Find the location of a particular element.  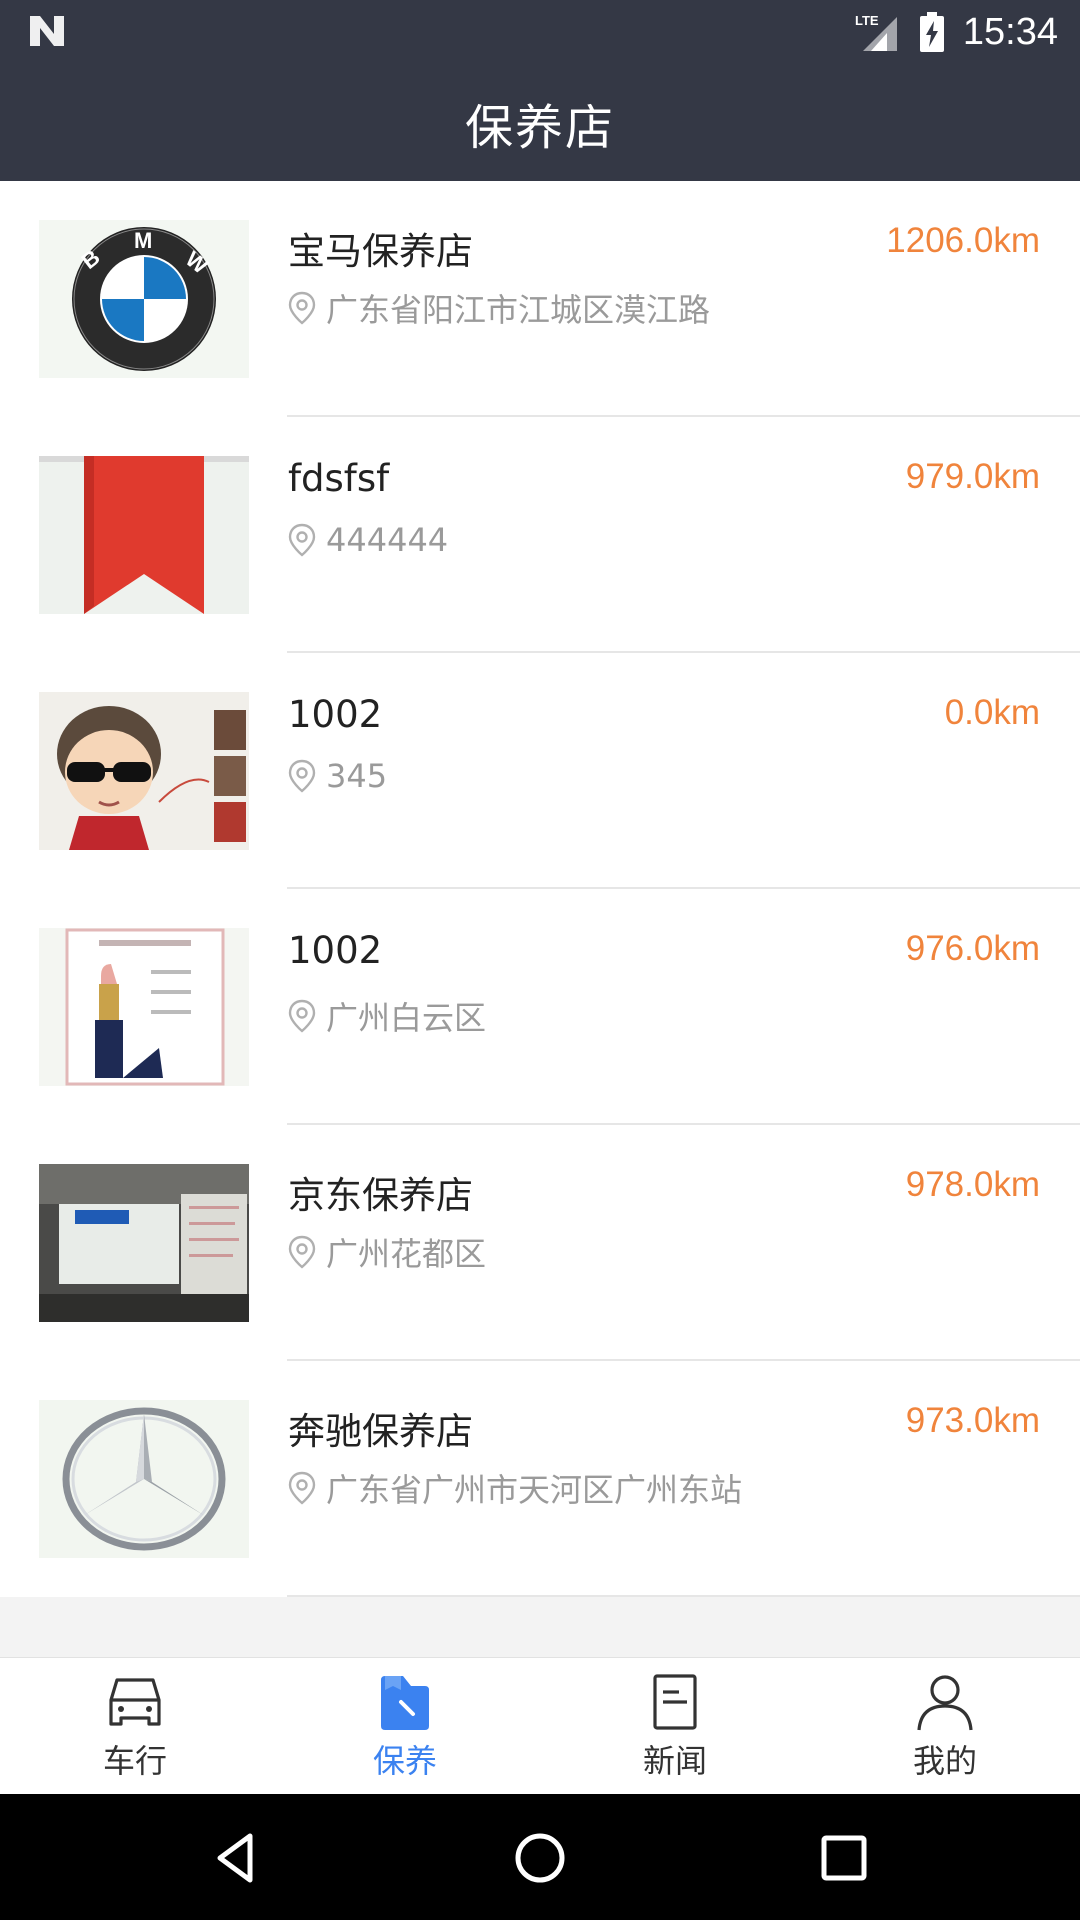

home-icon is located at coordinates (540, 1858).